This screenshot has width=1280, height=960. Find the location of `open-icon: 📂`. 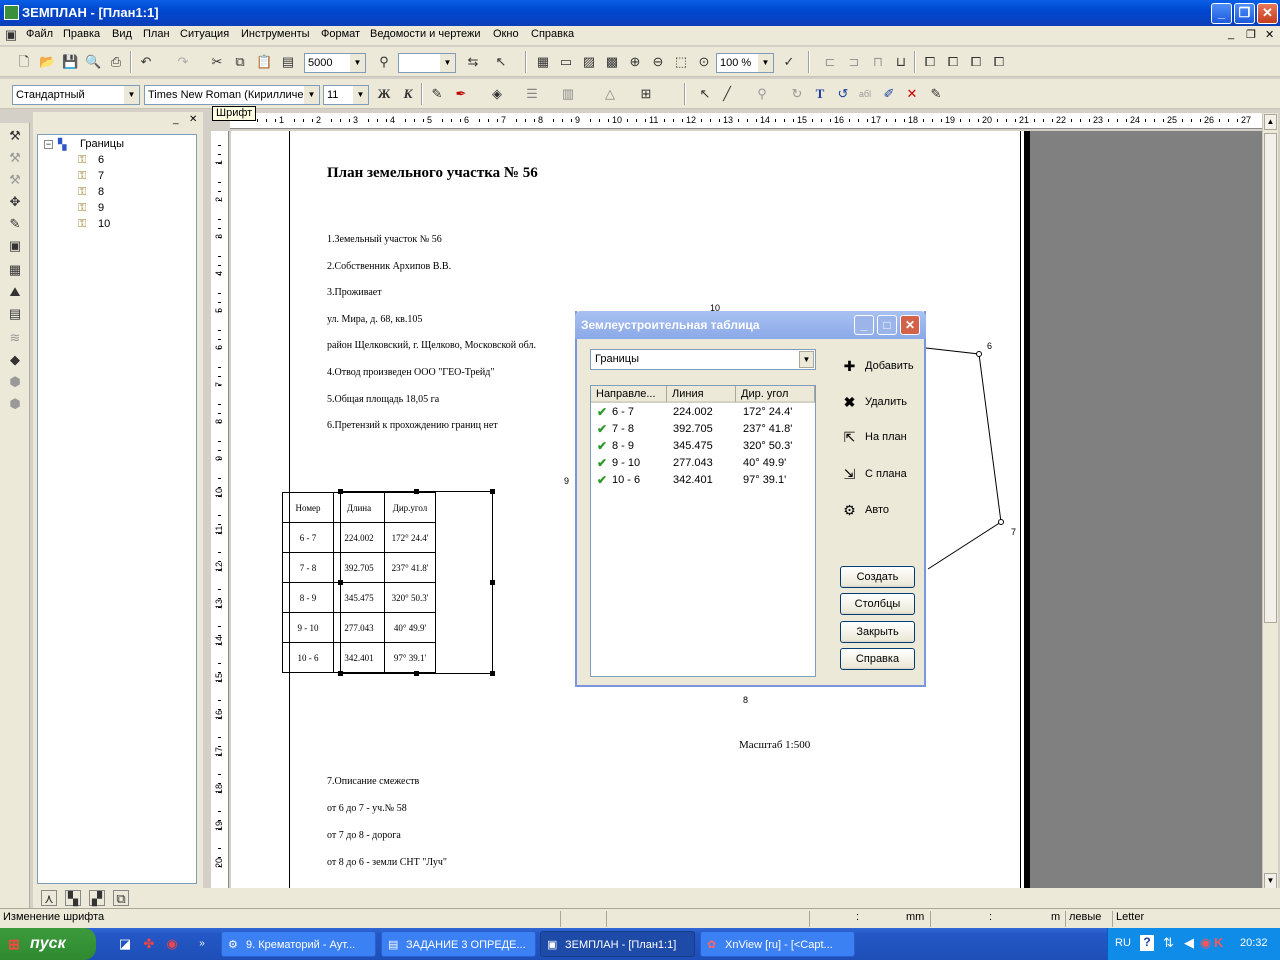

open-icon: 📂 is located at coordinates (47, 62).